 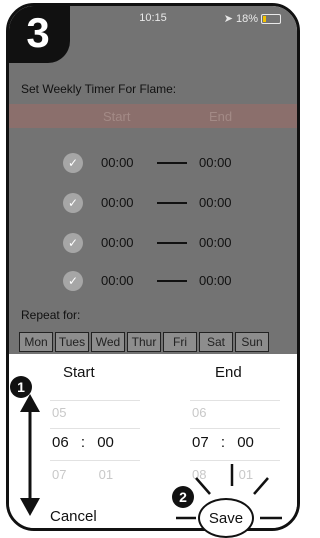 What do you see at coordinates (21, 387) in the screenshot?
I see `step-marker-1: 1` at bounding box center [21, 387].